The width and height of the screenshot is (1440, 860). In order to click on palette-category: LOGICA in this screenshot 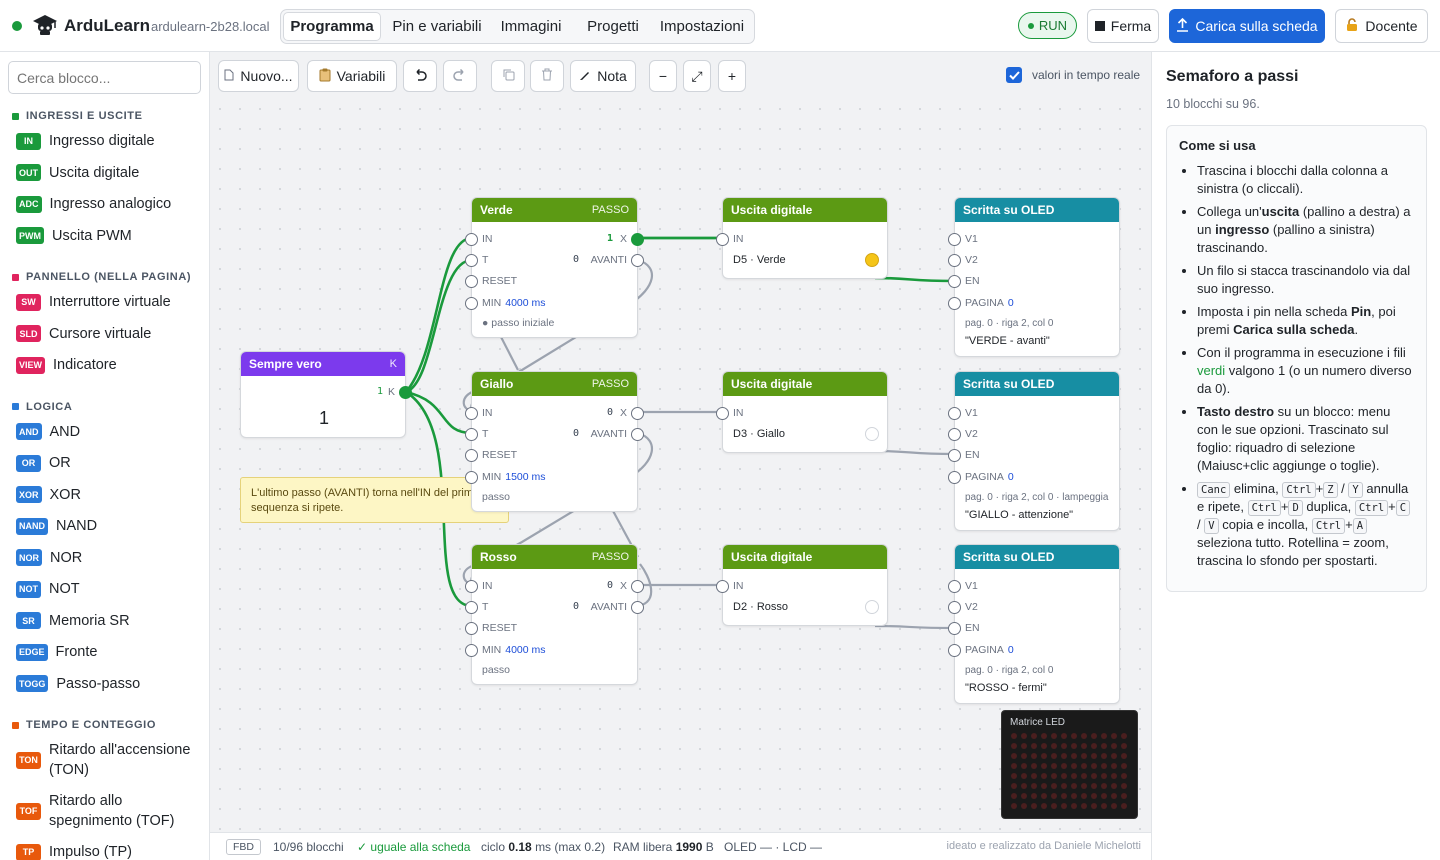, I will do `click(42, 407)`.